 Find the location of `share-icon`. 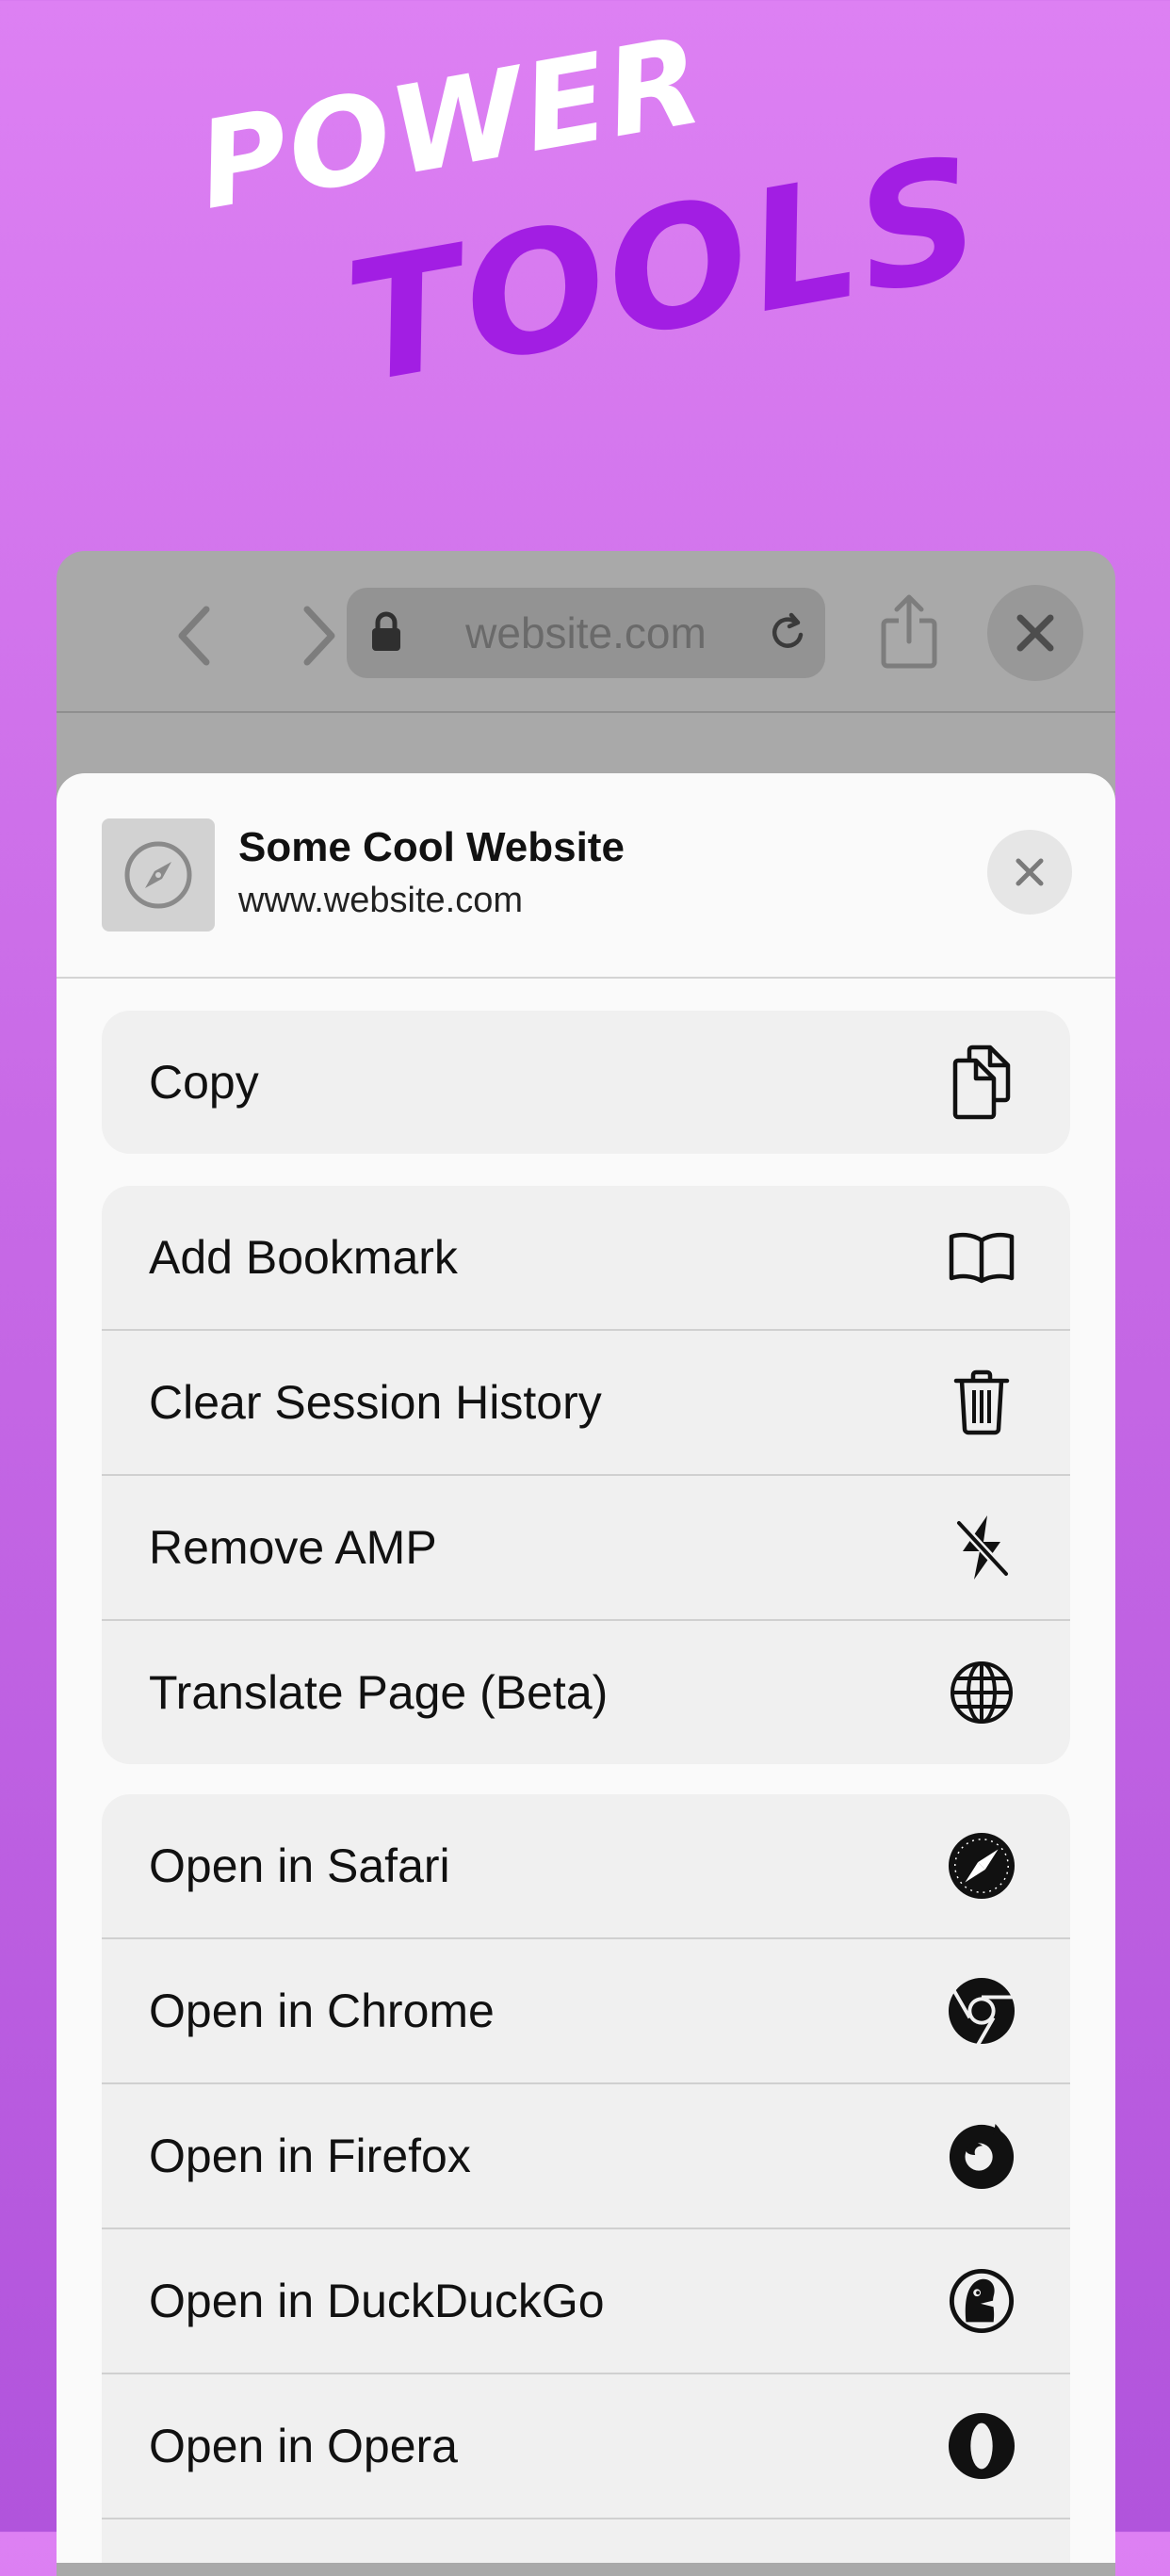

share-icon is located at coordinates (909, 631).